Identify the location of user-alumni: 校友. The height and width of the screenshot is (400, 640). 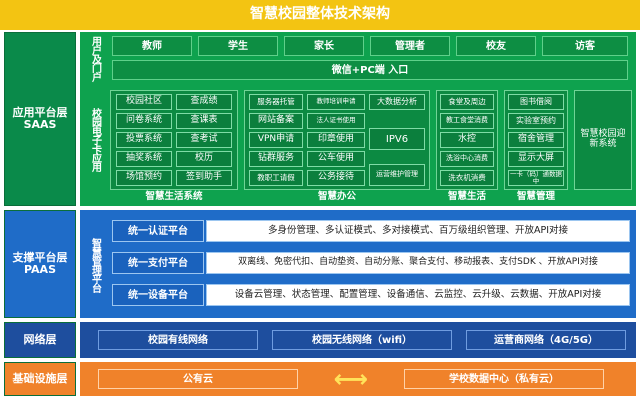
(496, 46).